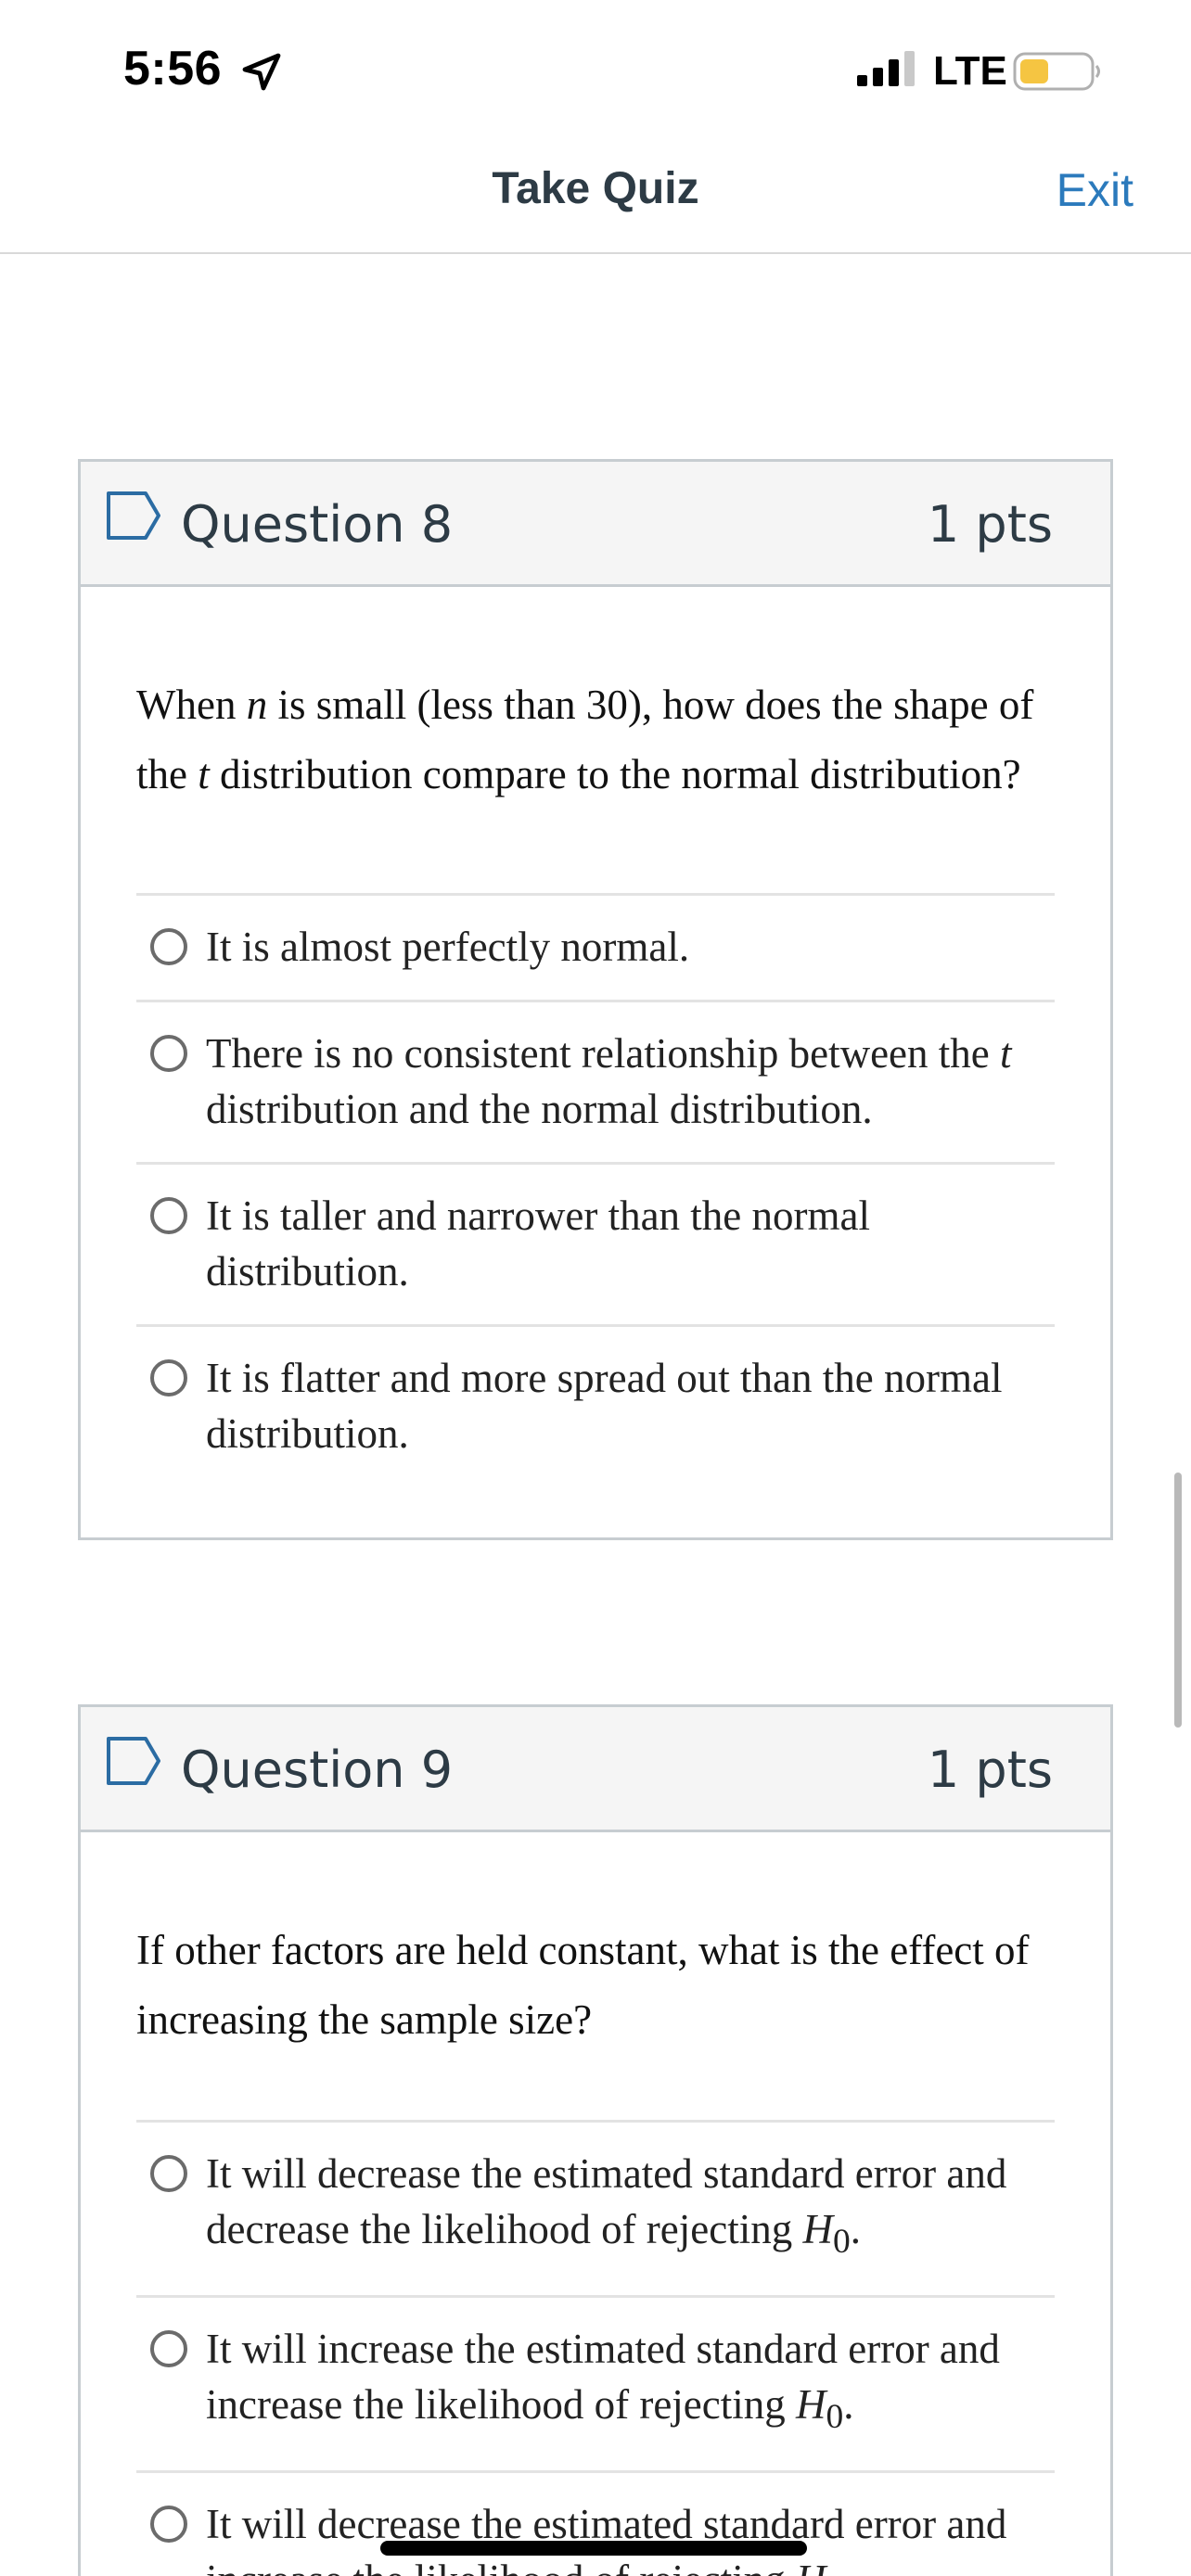 This screenshot has width=1191, height=2576. Describe the element at coordinates (886, 68) in the screenshot. I see `cellular-signal-icon` at that location.